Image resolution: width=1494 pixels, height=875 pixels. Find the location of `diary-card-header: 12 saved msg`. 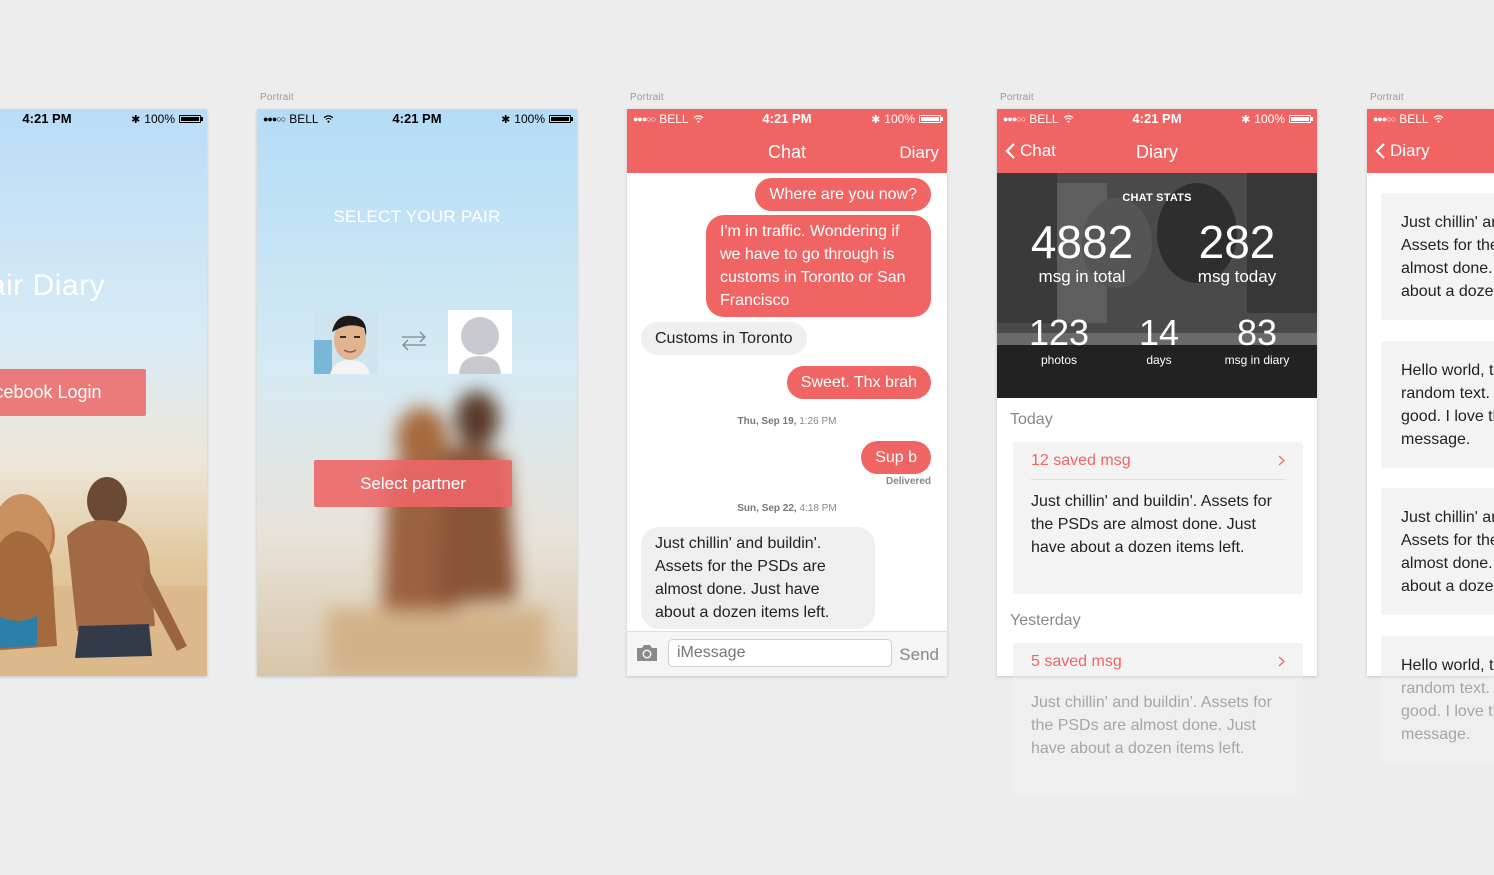

diary-card-header: 12 saved msg is located at coordinates (1158, 461).